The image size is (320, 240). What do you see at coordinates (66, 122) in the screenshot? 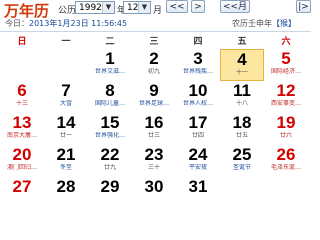
I see `day-number: 14` at bounding box center [66, 122].